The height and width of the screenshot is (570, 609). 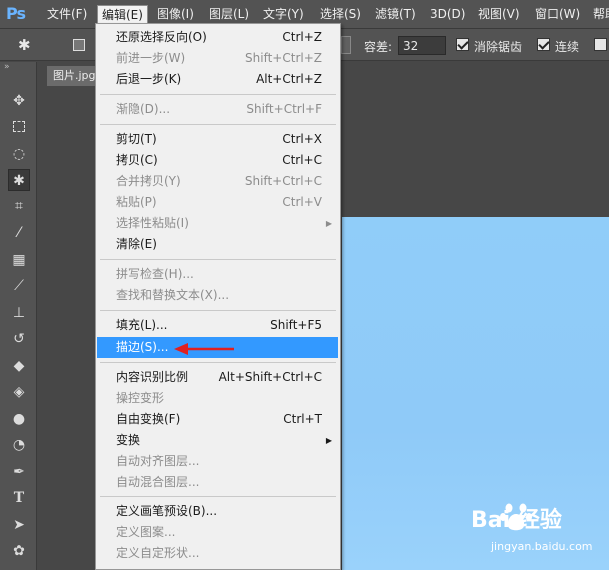 What do you see at coordinates (204, 349) in the screenshot?
I see `annotation-arrow-icon` at bounding box center [204, 349].